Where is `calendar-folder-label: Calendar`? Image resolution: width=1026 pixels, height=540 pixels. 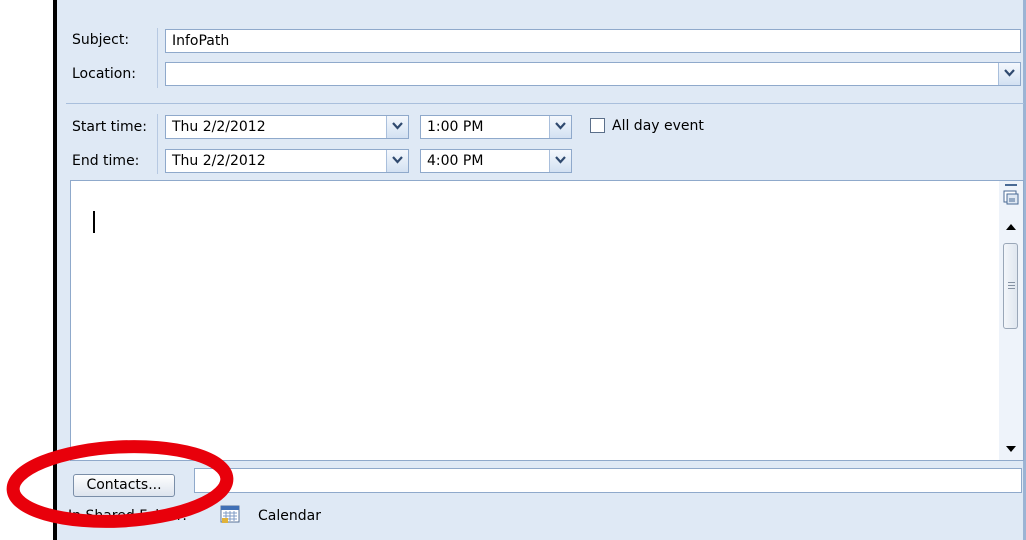
calendar-folder-label: Calendar is located at coordinates (289, 516).